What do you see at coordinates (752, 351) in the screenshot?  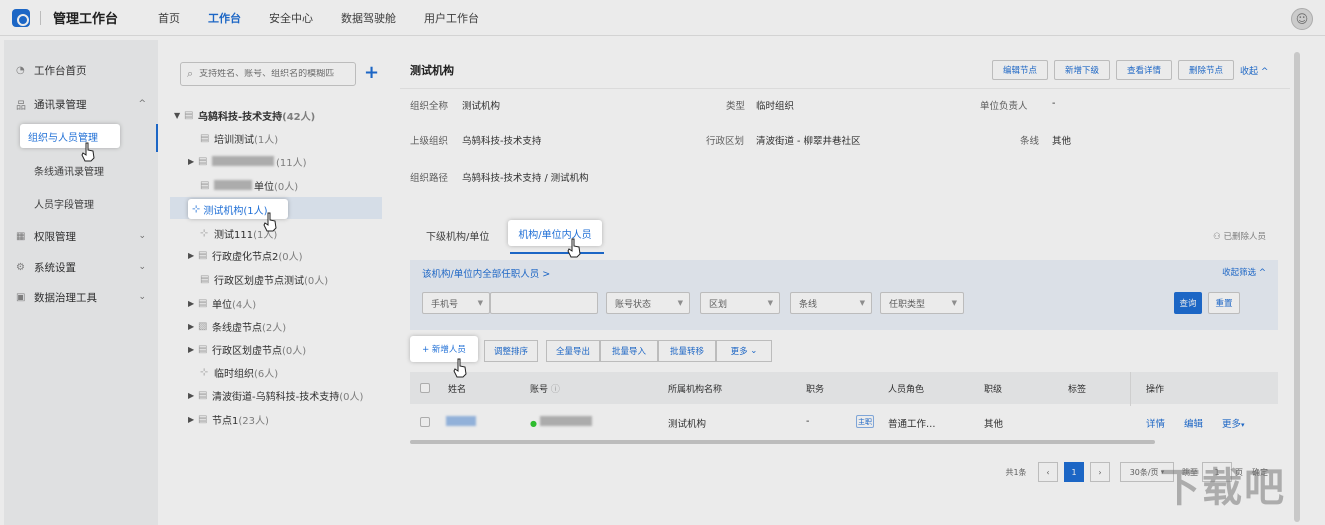 I see `chevron-down-icon: ⌄` at bounding box center [752, 351].